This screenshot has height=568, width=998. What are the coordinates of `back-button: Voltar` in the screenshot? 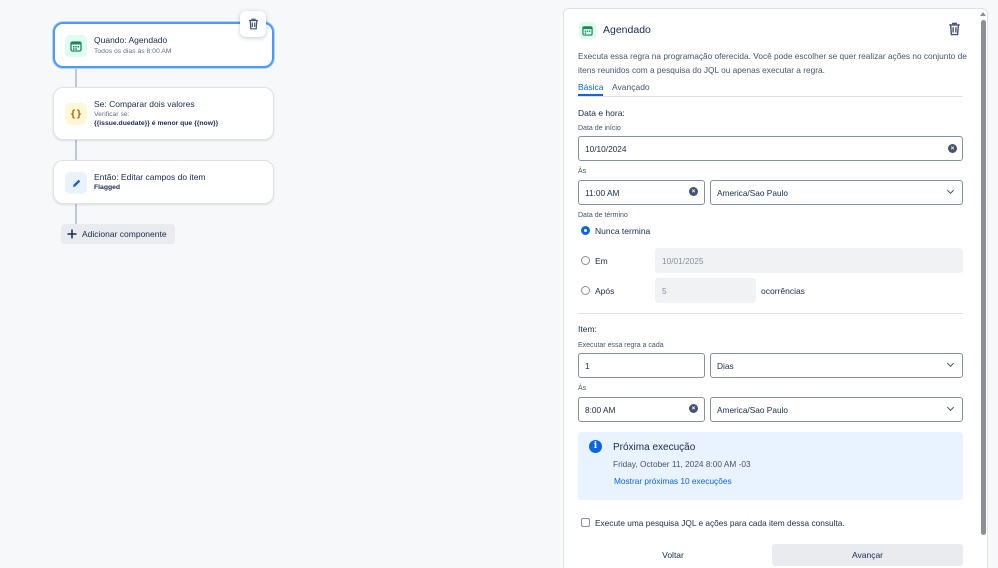 It's located at (673, 555).